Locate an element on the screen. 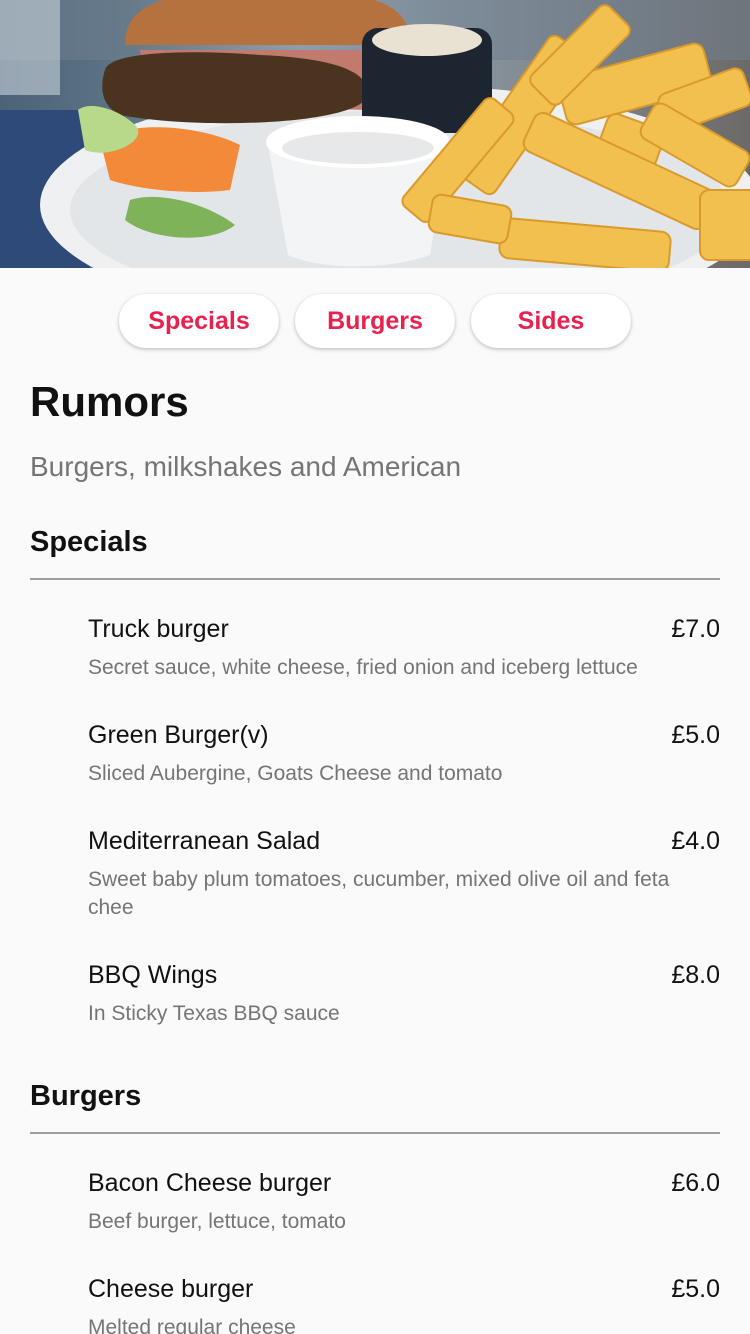 This screenshot has height=1334, width=750. tab-specials: Specials is located at coordinates (199, 321).